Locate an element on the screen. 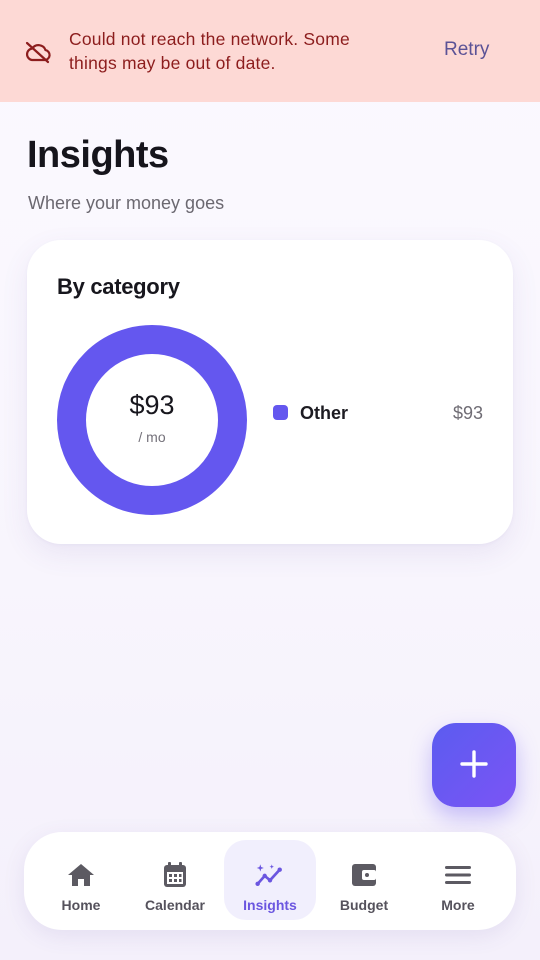 The image size is (540, 960). legend-color-swatch is located at coordinates (280, 412).